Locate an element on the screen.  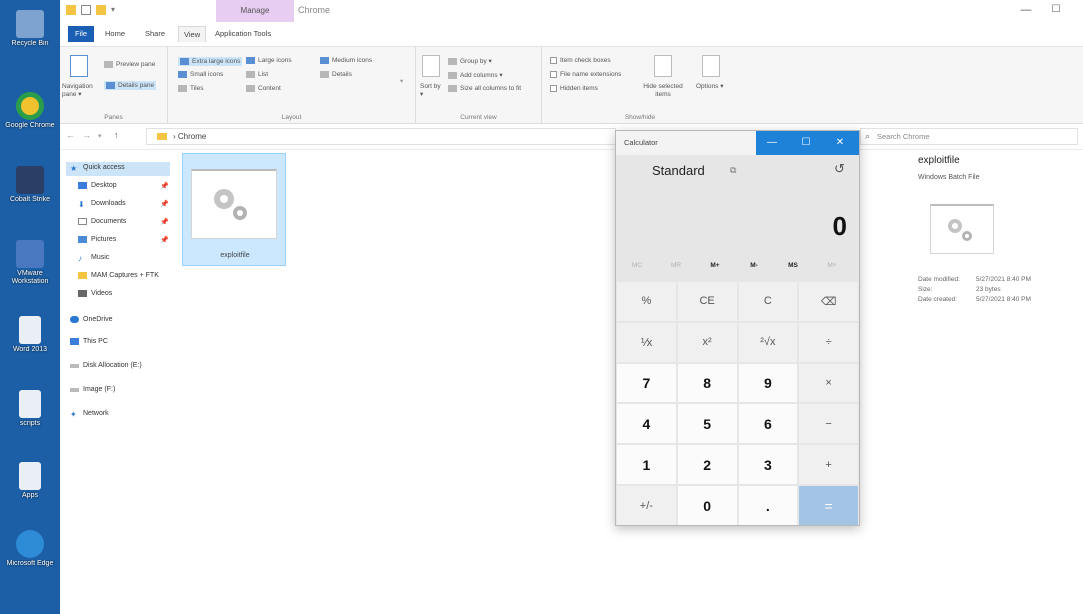
tab-view: View is located at coordinates (192, 34).